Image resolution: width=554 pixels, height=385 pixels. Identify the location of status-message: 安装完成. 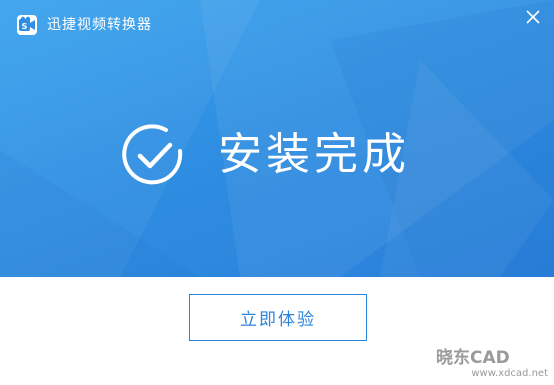
(314, 154).